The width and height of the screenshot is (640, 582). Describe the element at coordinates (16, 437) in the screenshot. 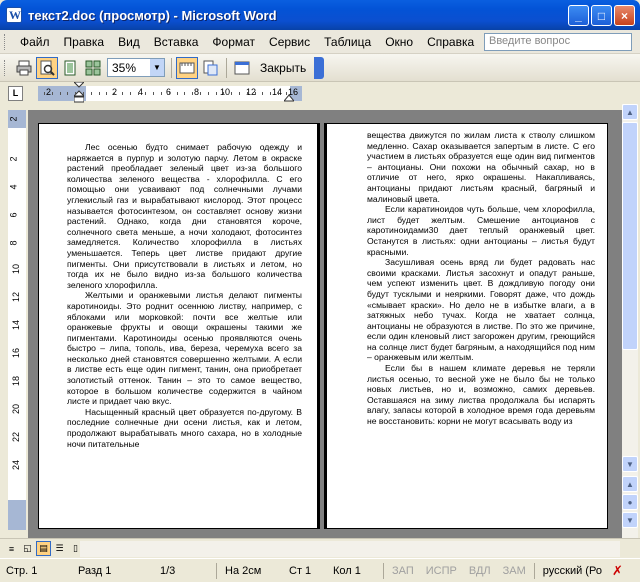

I see `vruler-number: 22` at that location.